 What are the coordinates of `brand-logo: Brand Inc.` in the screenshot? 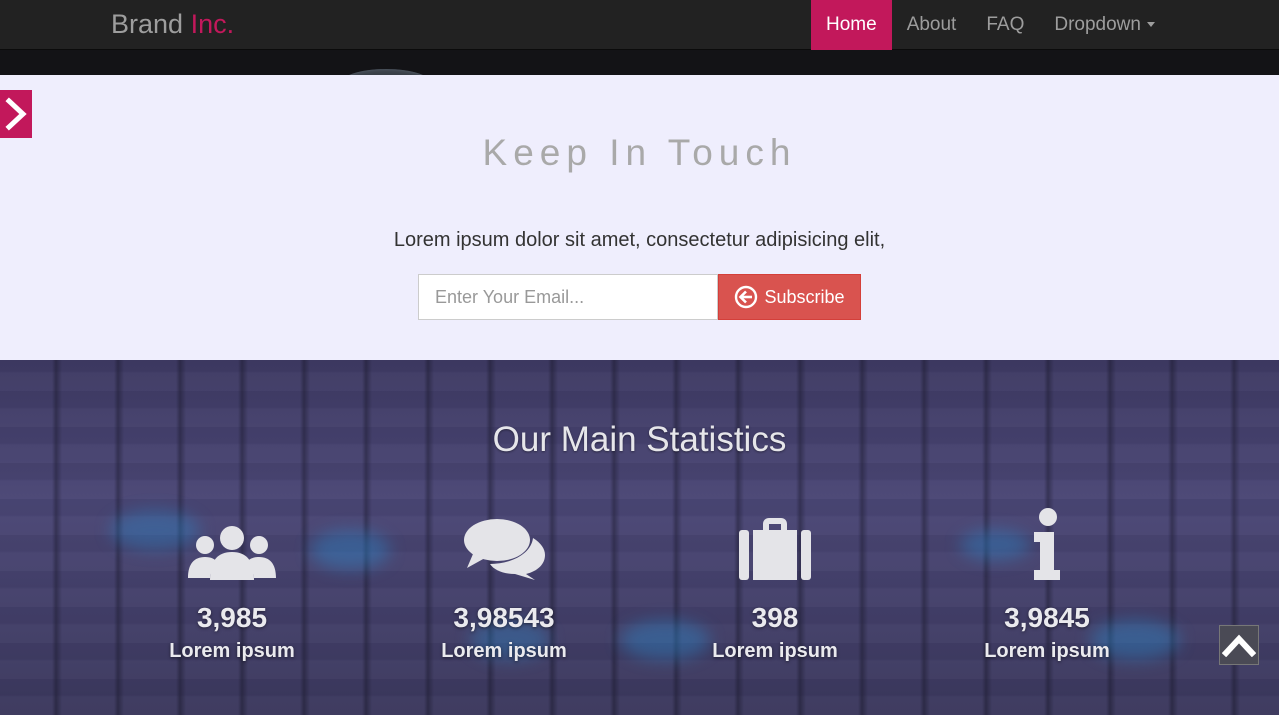 It's located at (172, 24).